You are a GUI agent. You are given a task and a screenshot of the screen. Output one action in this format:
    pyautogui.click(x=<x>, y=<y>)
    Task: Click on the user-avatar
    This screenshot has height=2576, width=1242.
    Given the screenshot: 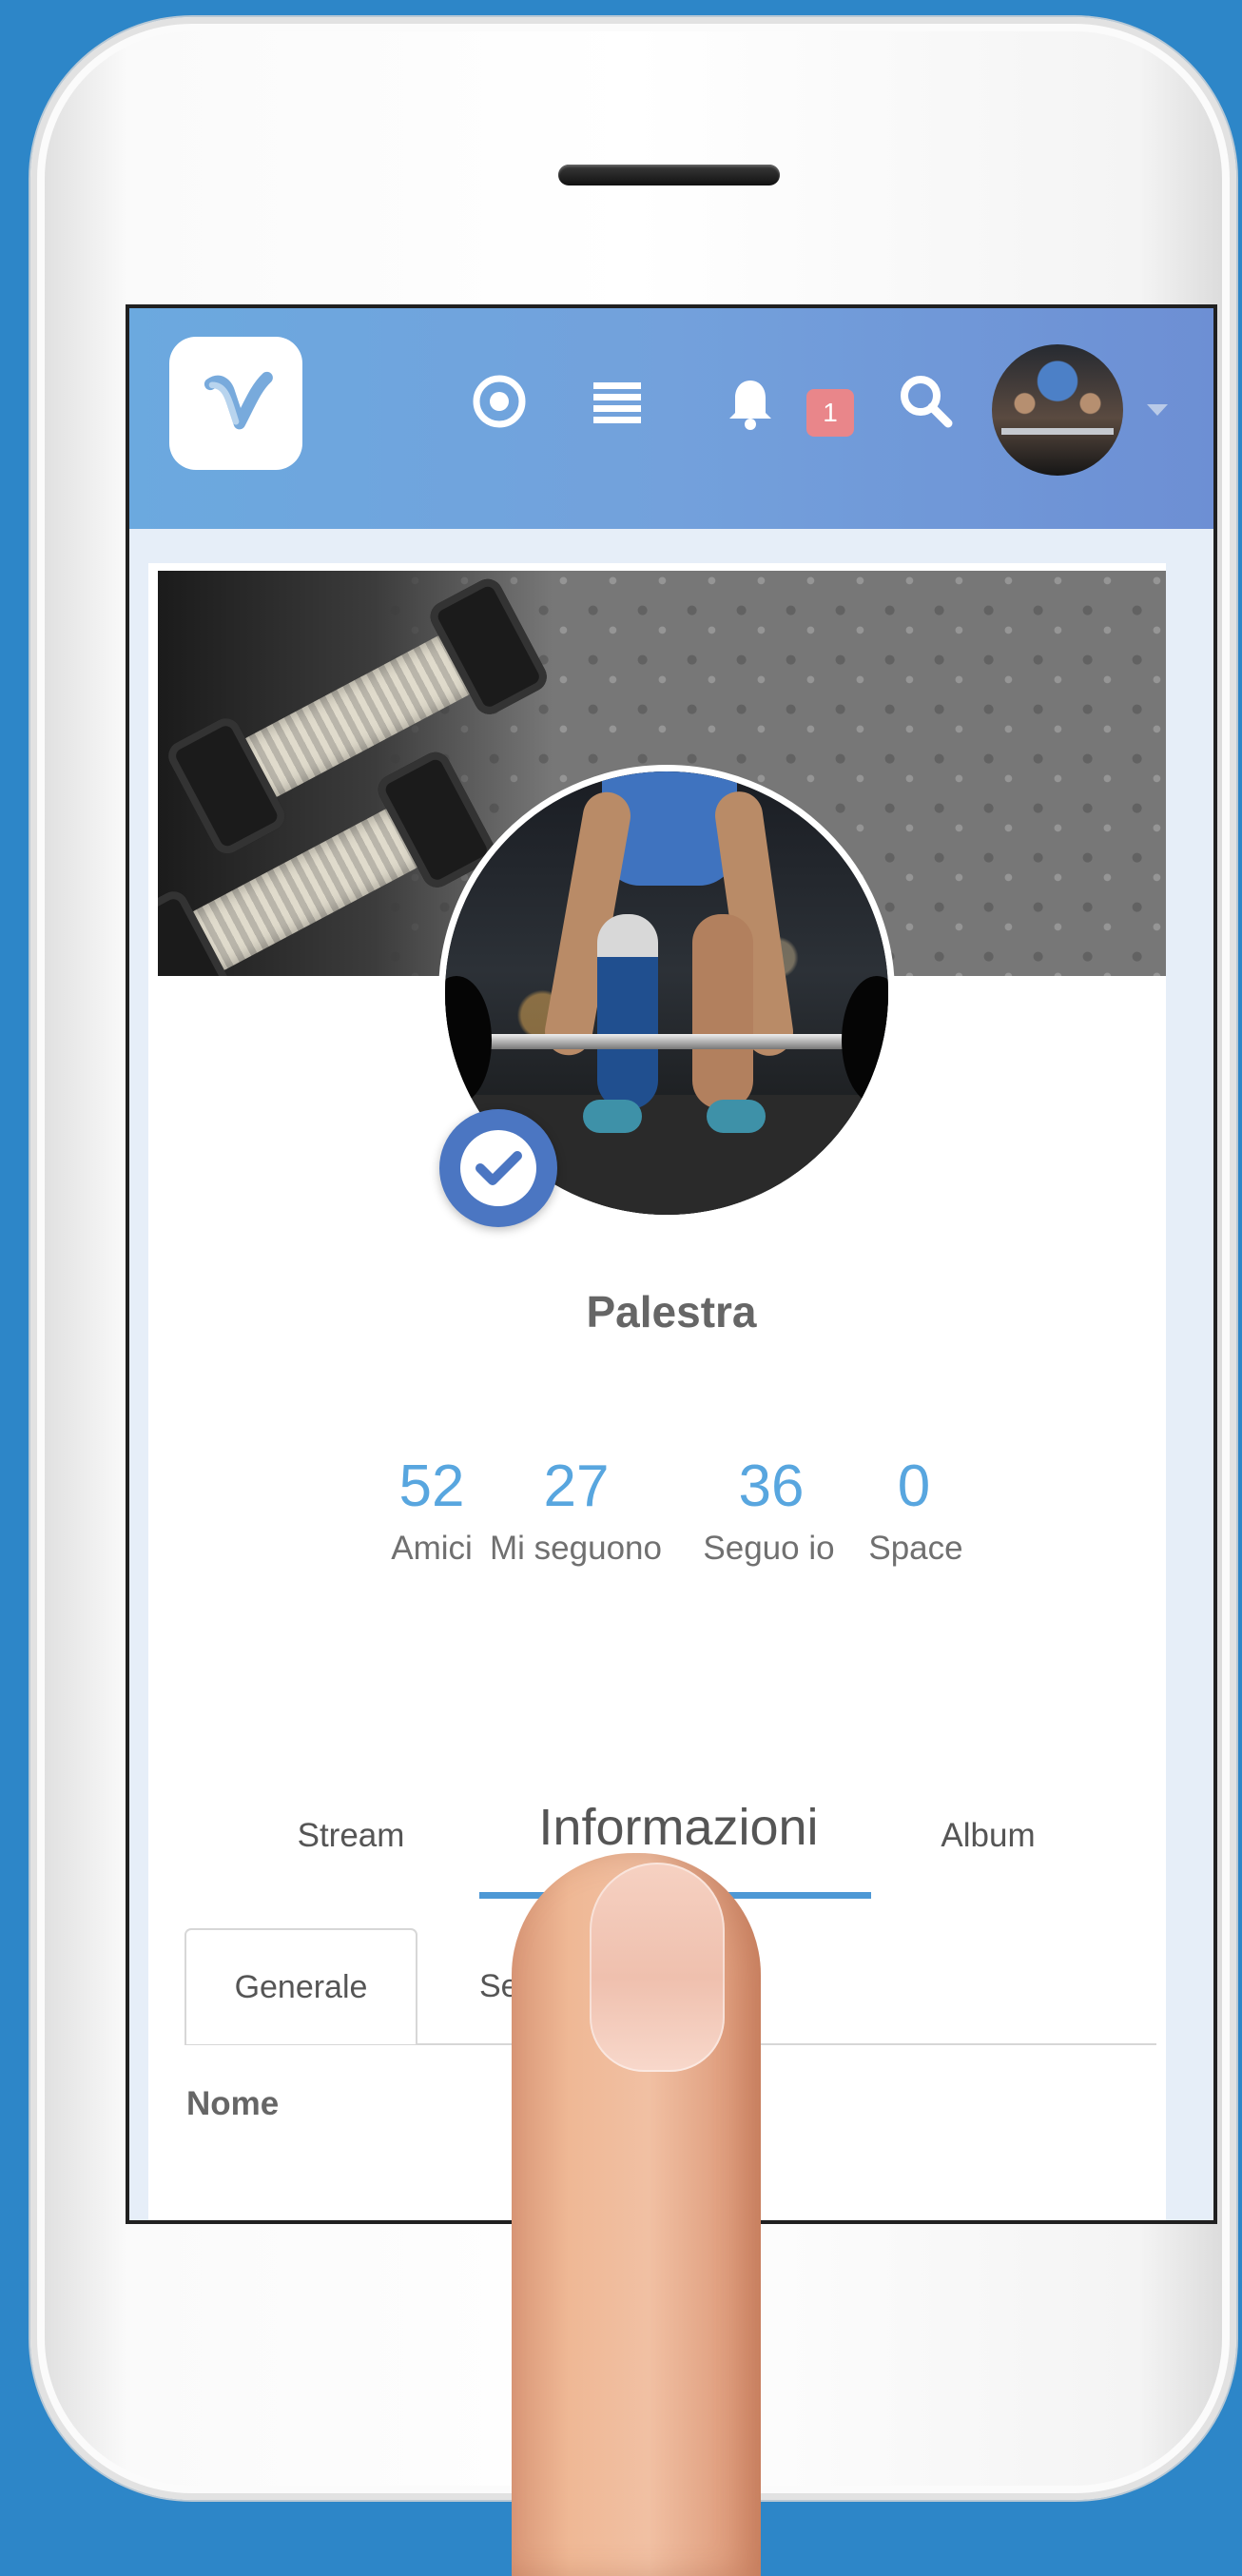 What is the action you would take?
    pyautogui.click(x=1057, y=410)
    